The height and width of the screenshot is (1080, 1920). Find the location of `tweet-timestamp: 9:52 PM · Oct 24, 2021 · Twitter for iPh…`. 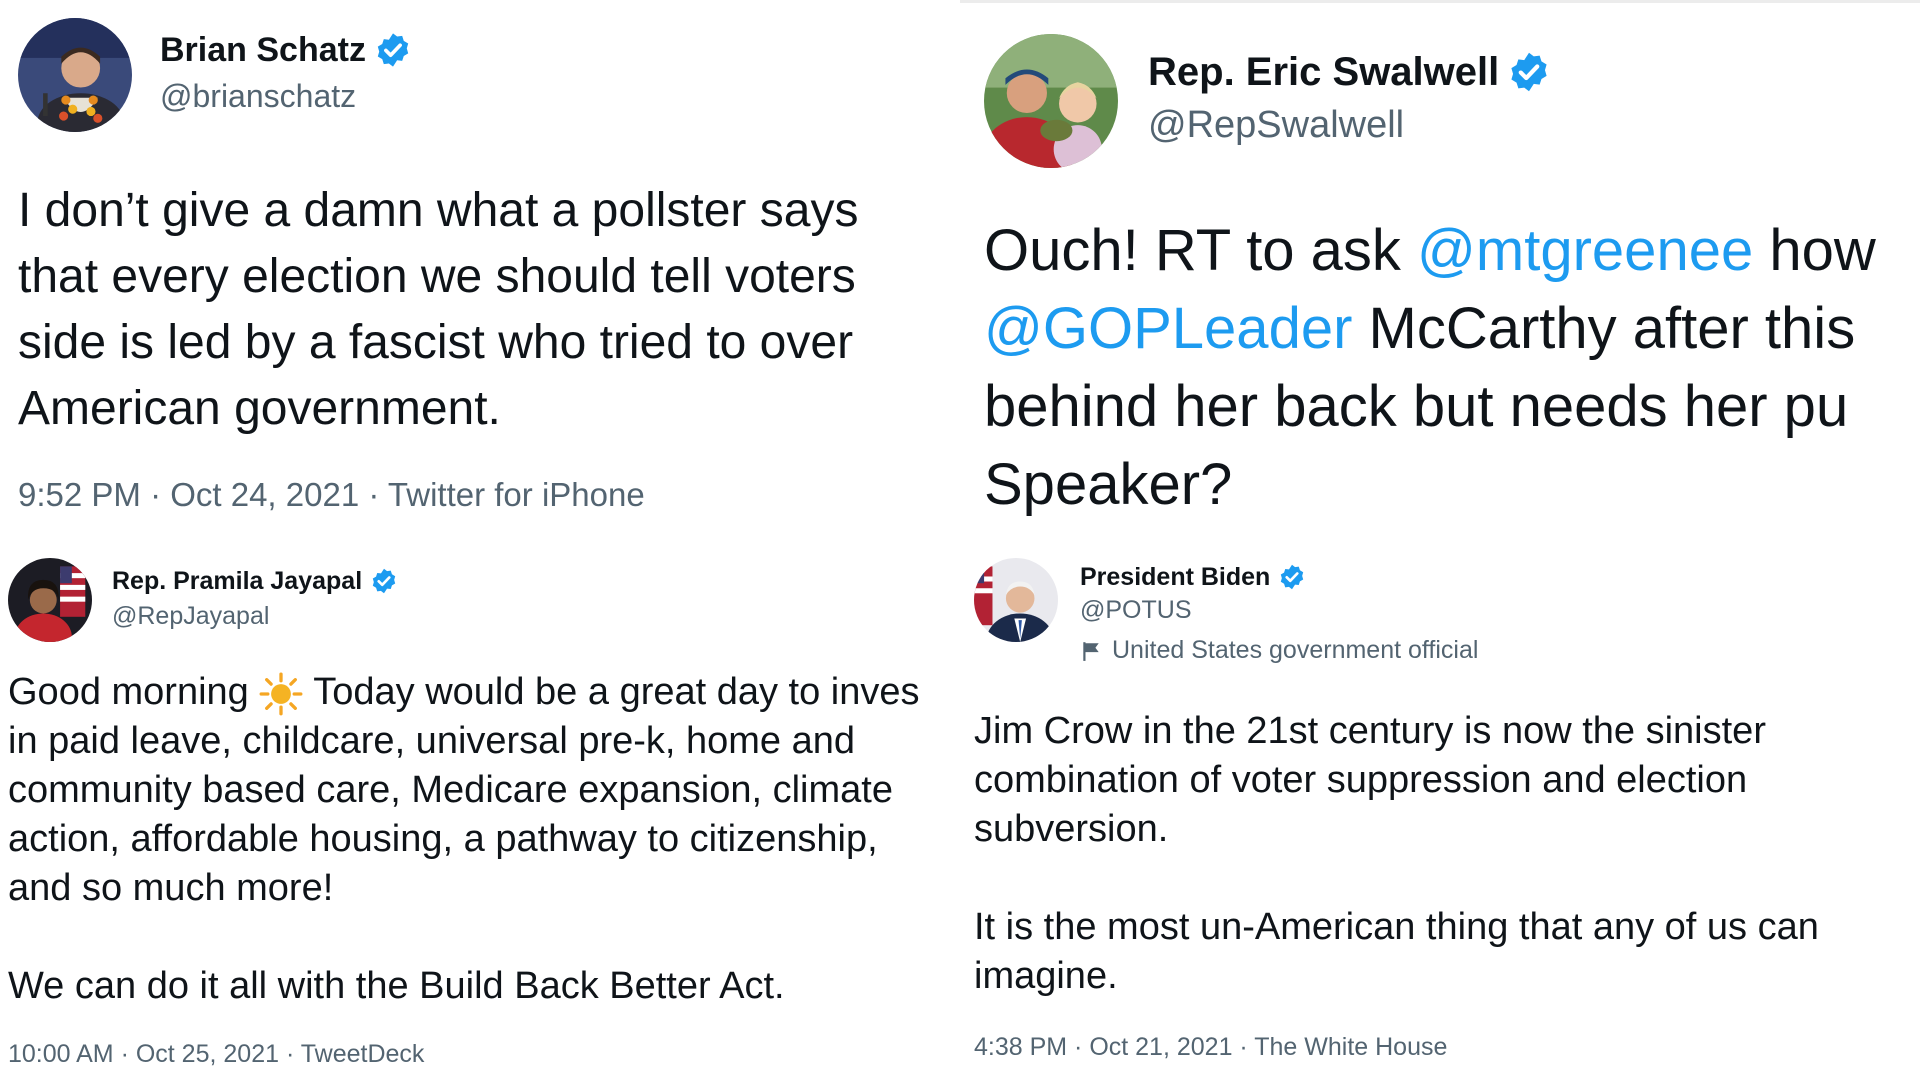

tweet-timestamp: 9:52 PM · Oct 24, 2021 · Twitter for iPh… is located at coordinates (331, 495).